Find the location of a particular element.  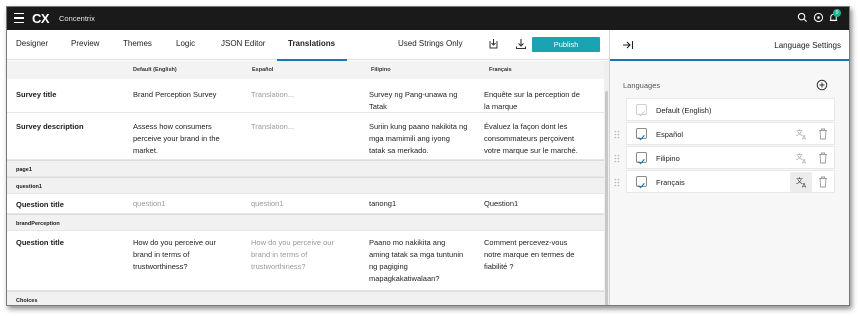

row-label: Survey description is located at coordinates (50, 126).